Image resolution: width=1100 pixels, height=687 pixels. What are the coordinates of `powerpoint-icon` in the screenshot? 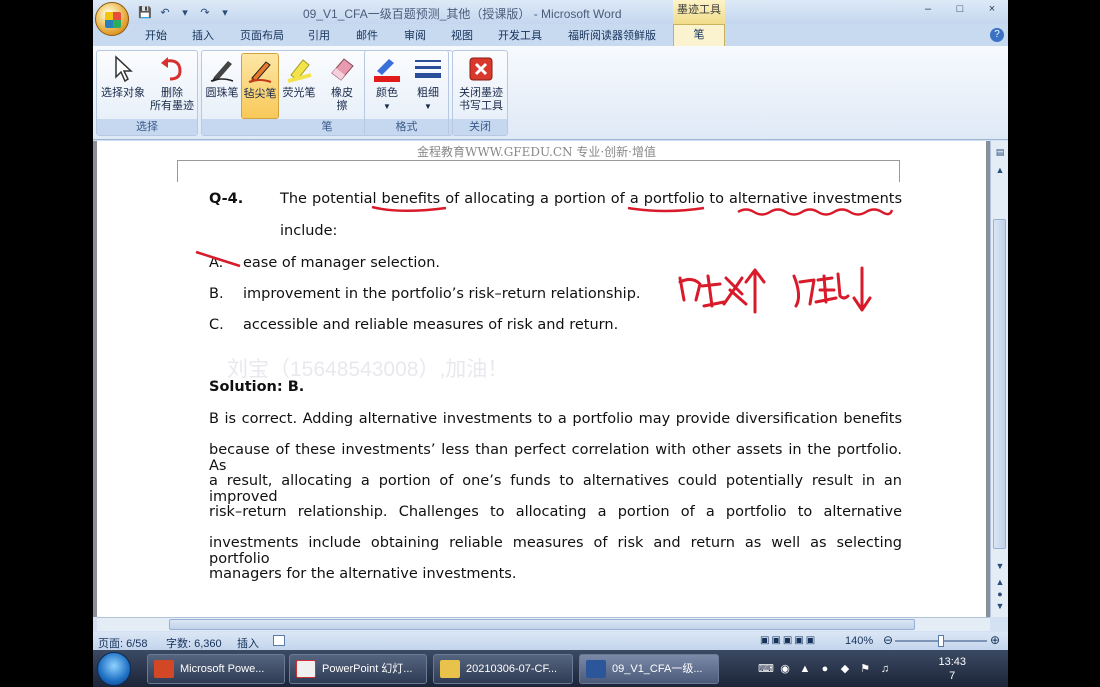 It's located at (164, 669).